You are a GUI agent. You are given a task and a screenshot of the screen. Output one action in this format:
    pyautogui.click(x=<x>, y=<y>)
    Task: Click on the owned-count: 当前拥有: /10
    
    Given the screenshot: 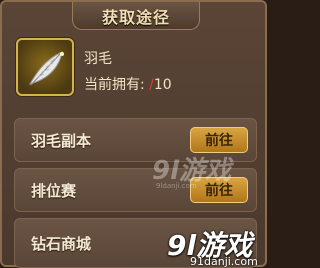 What is the action you would take?
    pyautogui.click(x=128, y=84)
    